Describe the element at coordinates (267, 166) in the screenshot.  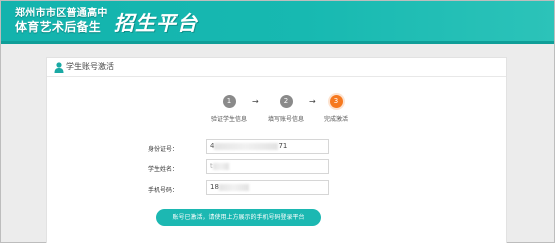
I see `student-name-field: t` at that location.